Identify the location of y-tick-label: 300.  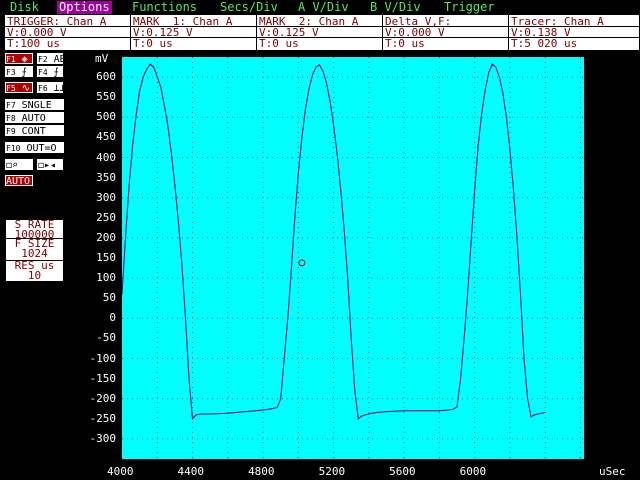
(106, 197).